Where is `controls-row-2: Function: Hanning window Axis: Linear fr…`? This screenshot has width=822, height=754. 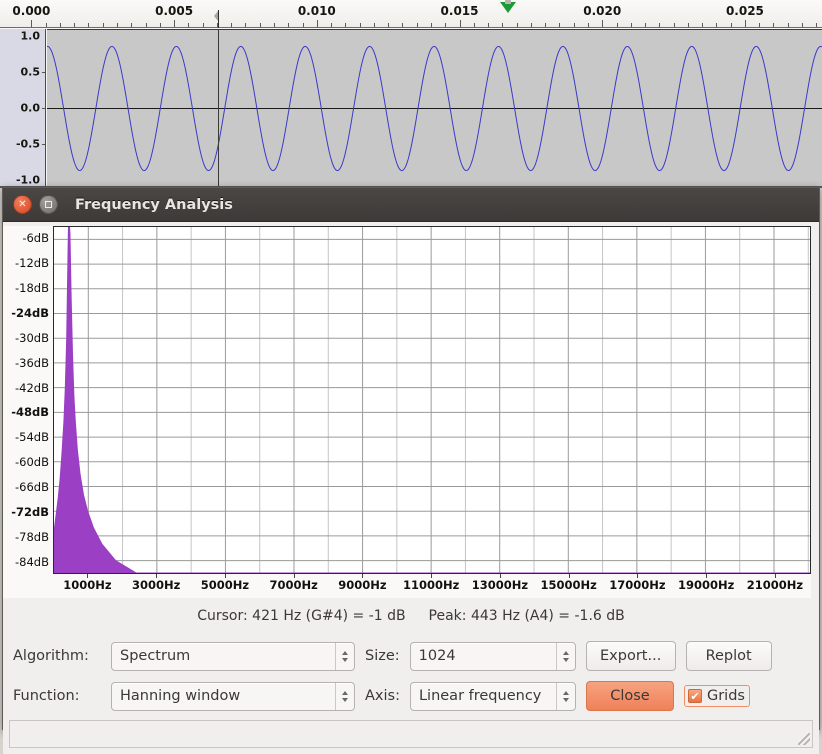
controls-row-2: Function: Hanning window Axis: Linear fr… is located at coordinates (411, 696).